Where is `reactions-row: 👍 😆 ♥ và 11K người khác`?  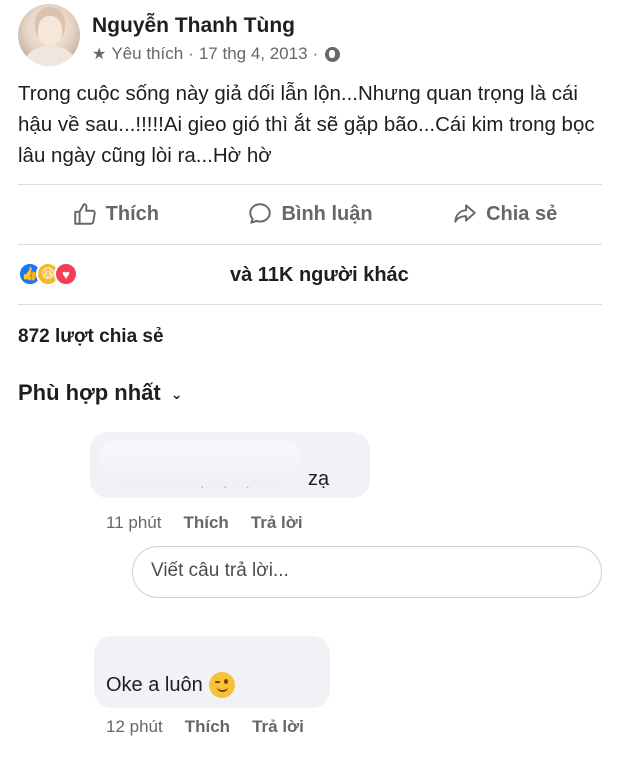
reactions-row: 👍 😆 ♥ và 11K người khác is located at coordinates (310, 275).